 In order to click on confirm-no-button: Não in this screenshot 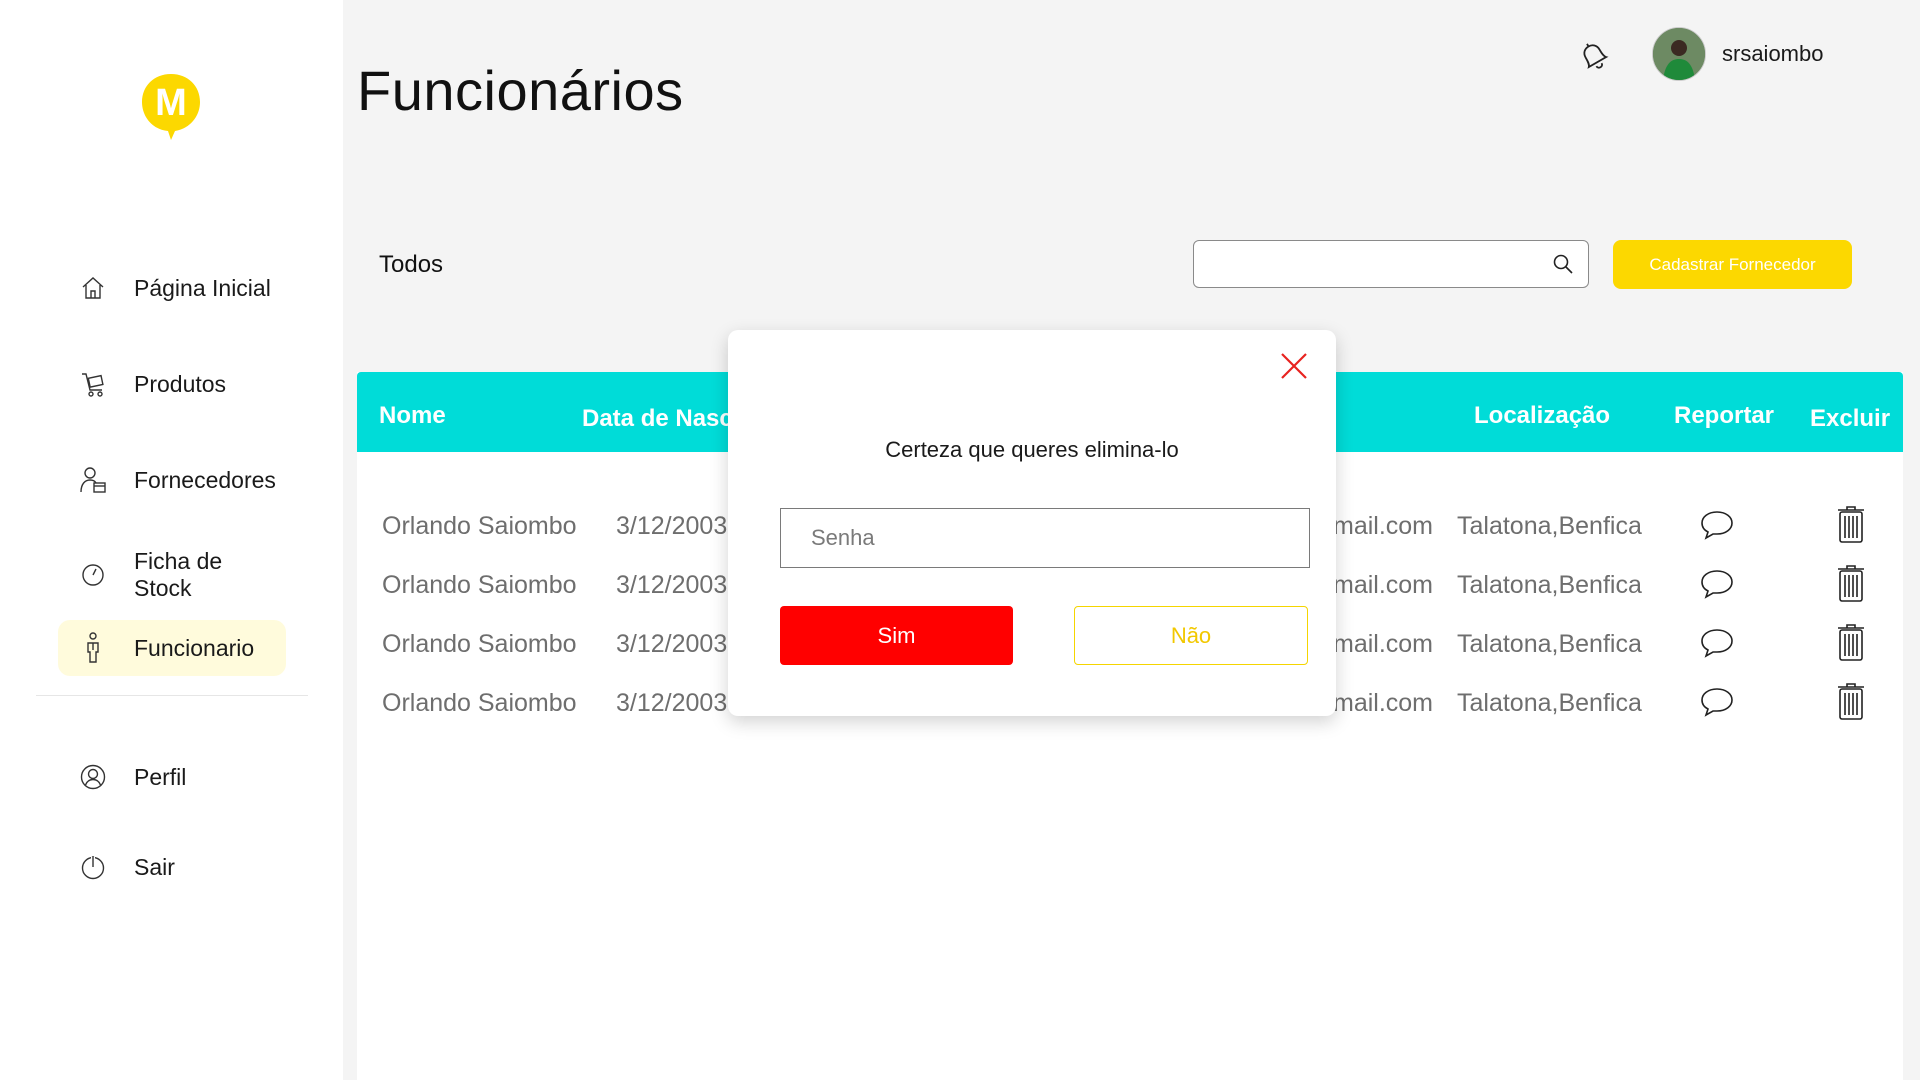, I will do `click(1191, 635)`.